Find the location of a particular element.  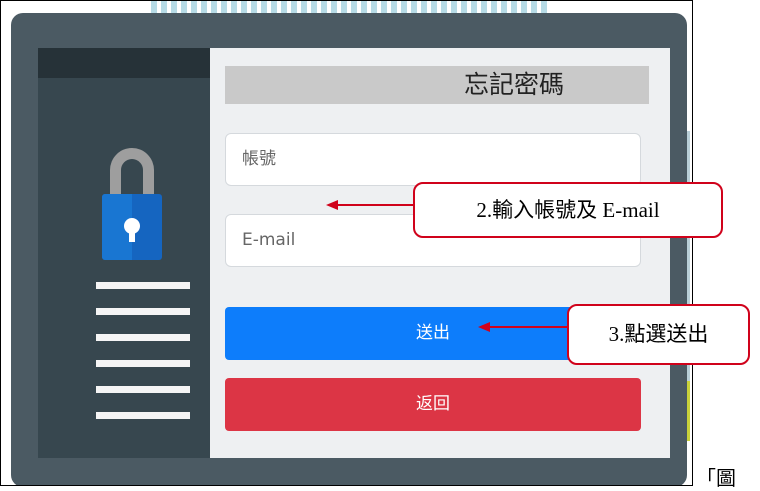

callout-arrow-step3 is located at coordinates (528, 327).